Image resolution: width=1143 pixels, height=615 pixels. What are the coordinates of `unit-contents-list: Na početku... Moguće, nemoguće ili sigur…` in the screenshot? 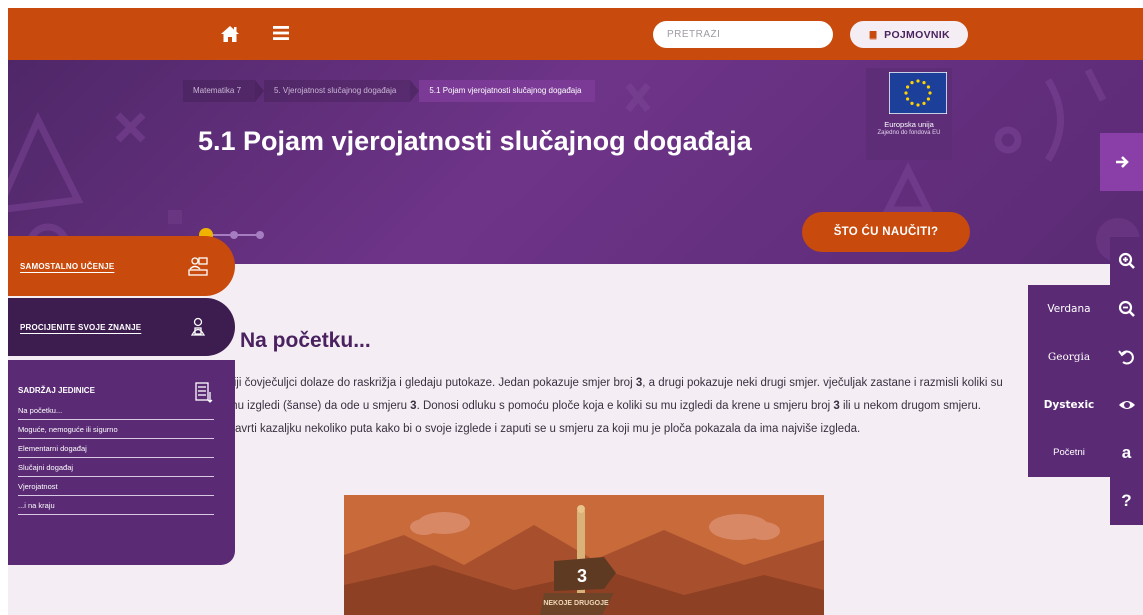 It's located at (116, 458).